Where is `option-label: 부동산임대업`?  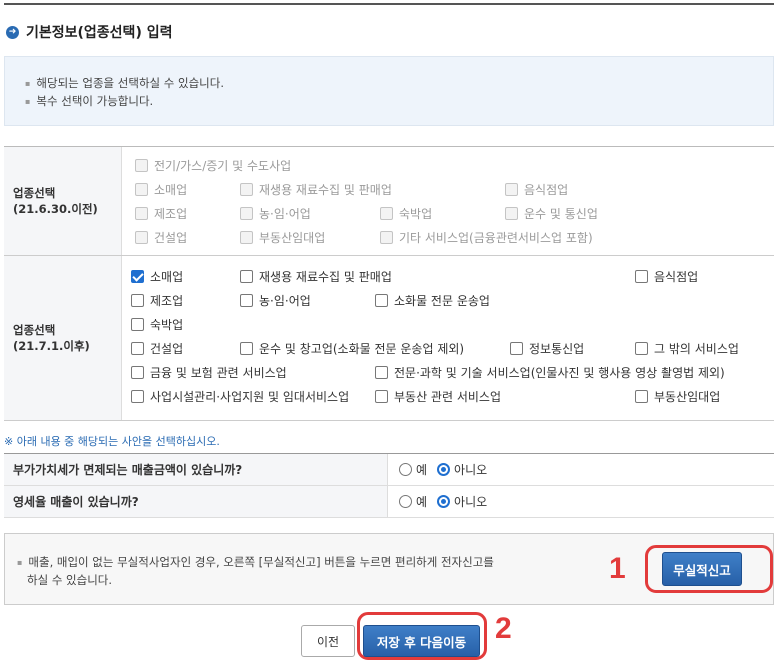 option-label: 부동산임대업 is located at coordinates (292, 237).